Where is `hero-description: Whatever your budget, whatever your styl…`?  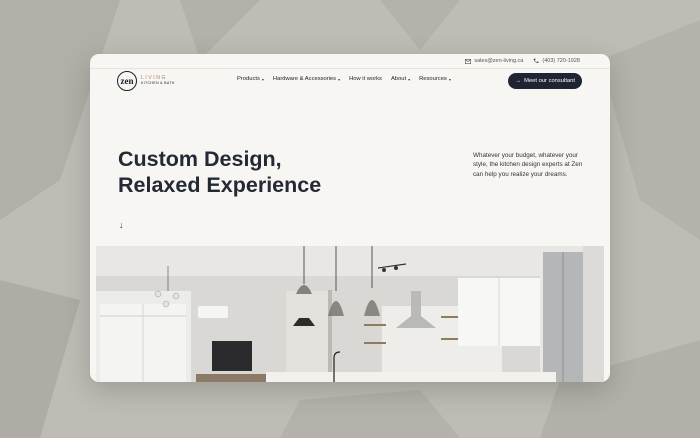
hero-description: Whatever your budget, whatever your styl… is located at coordinates (528, 165).